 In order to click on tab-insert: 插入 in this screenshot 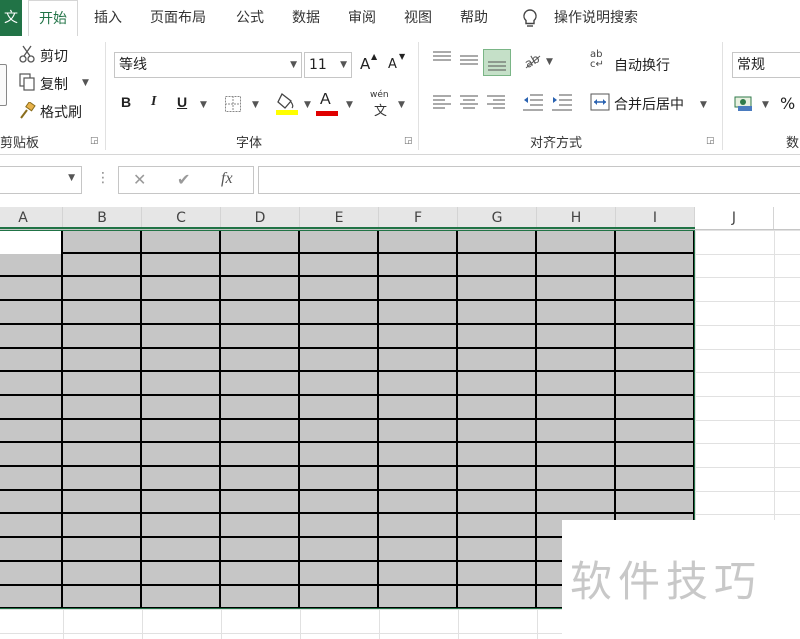, I will do `click(108, 18)`.